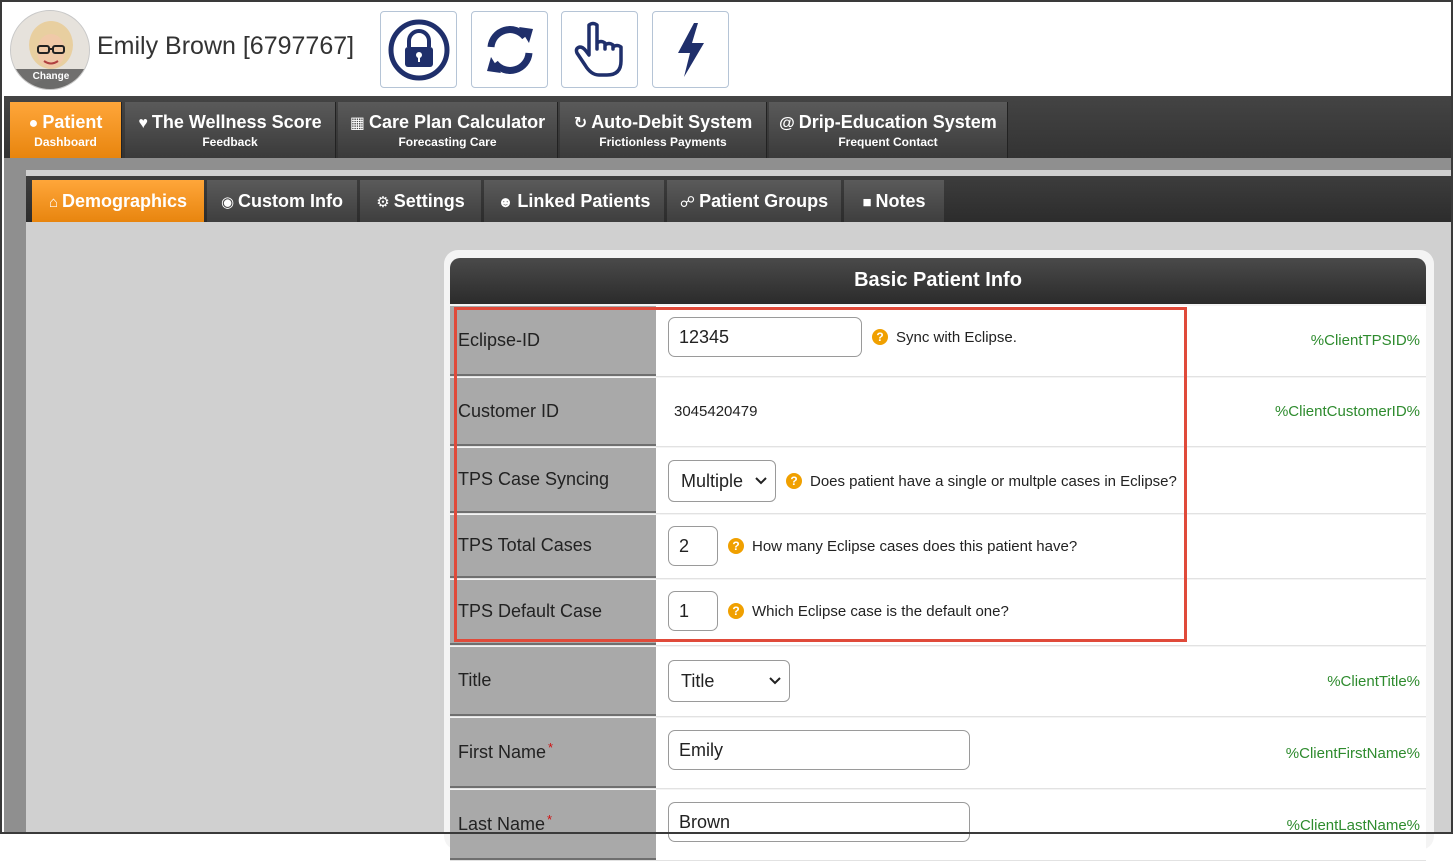  Describe the element at coordinates (143, 123) in the screenshot. I see `heartbeat-icon: ♥` at that location.